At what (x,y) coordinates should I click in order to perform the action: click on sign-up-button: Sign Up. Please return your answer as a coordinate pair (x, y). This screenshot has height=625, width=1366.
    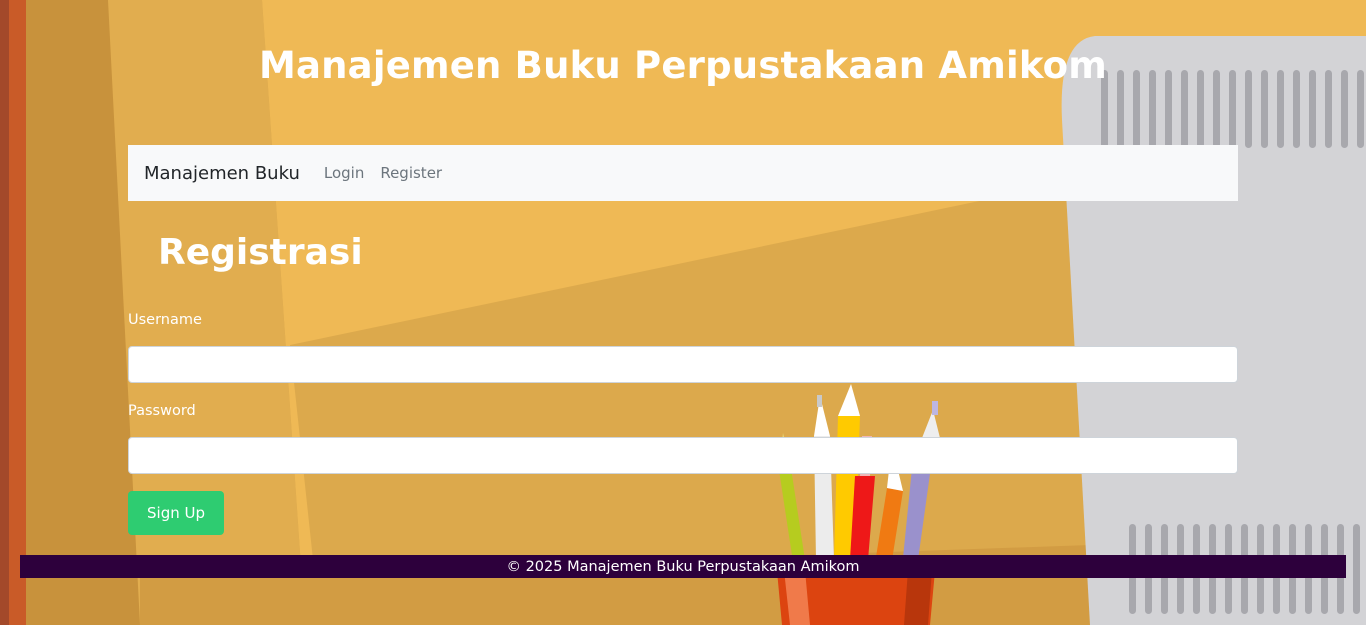
    Looking at the image, I should click on (176, 513).